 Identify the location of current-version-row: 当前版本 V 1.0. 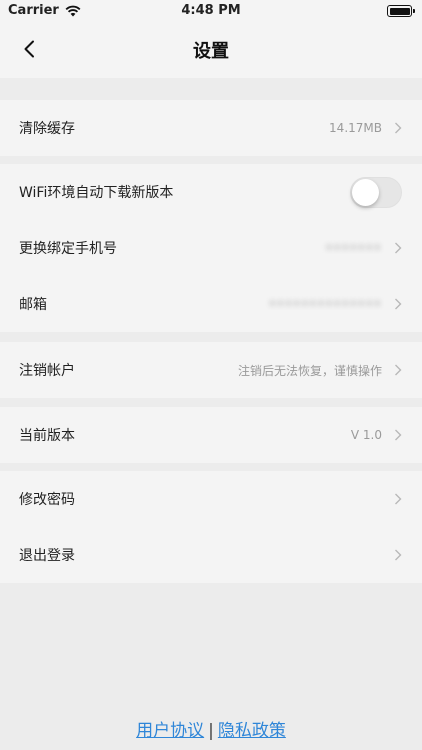
(211, 435).